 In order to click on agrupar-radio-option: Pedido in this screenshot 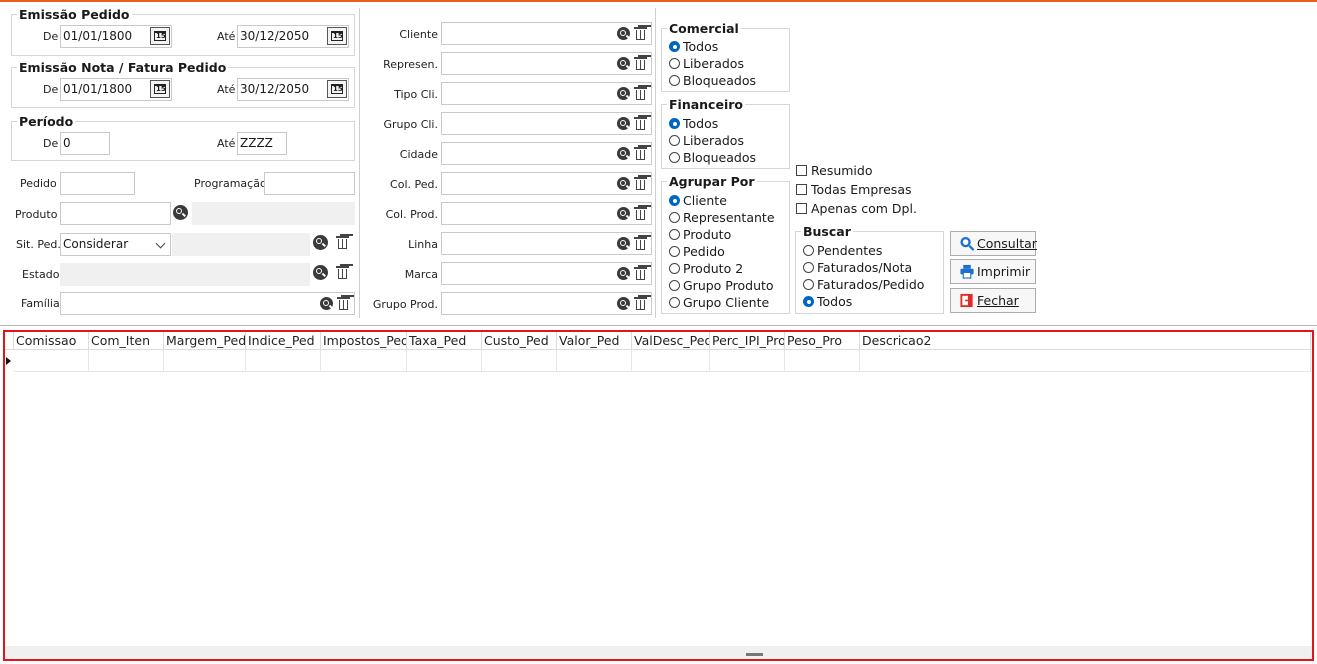, I will do `click(697, 251)`.